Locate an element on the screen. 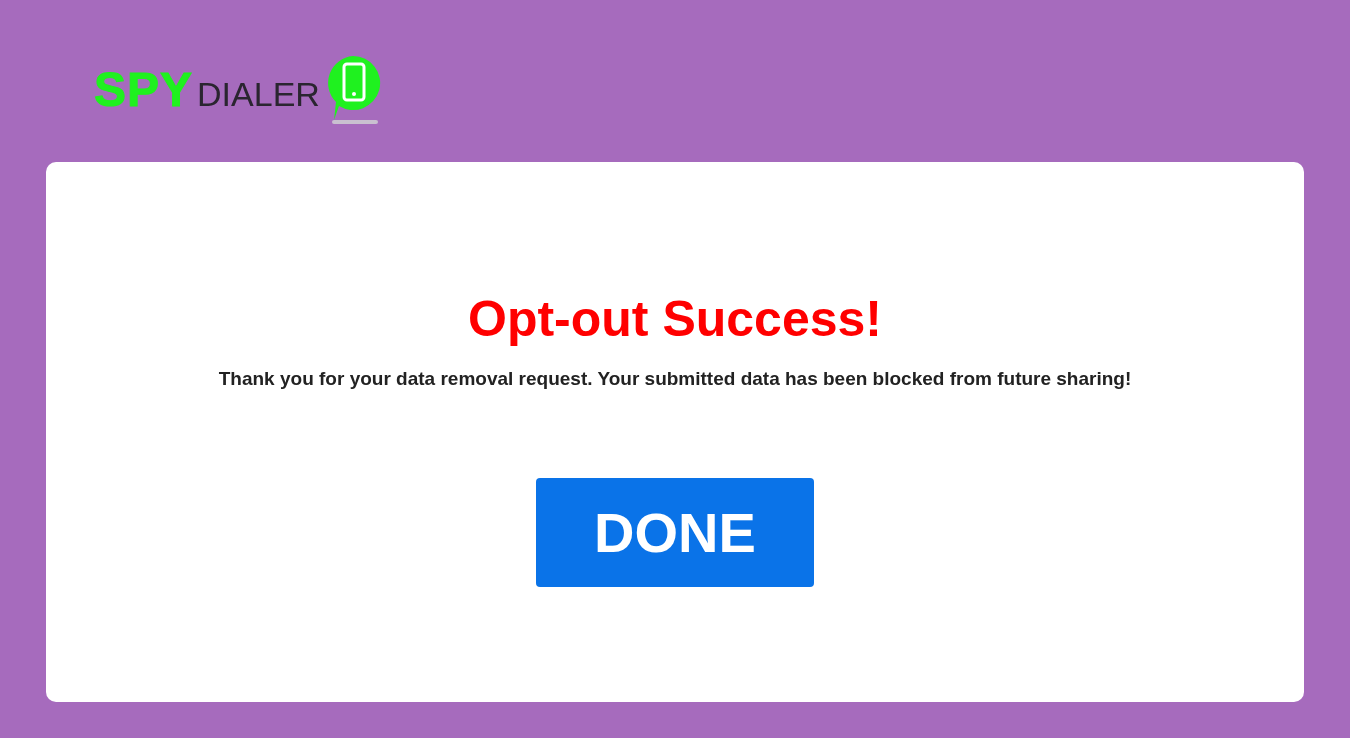 The height and width of the screenshot is (738, 1350). confirmation-message: Thank you for your data removal request. Your submitted data has been blocked from future sharing! is located at coordinates (675, 379).